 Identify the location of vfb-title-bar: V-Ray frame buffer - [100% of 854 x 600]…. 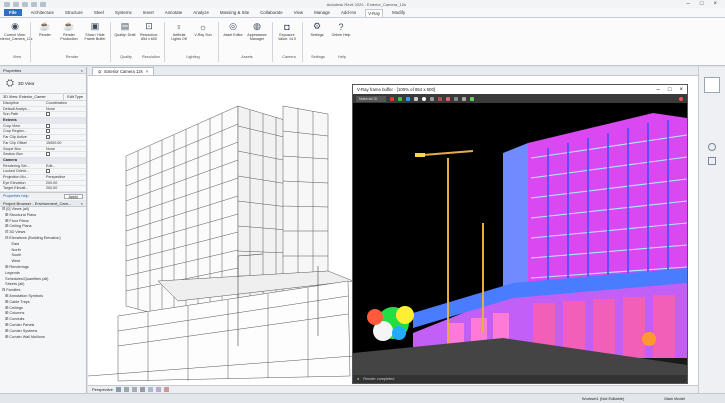
(520, 89).